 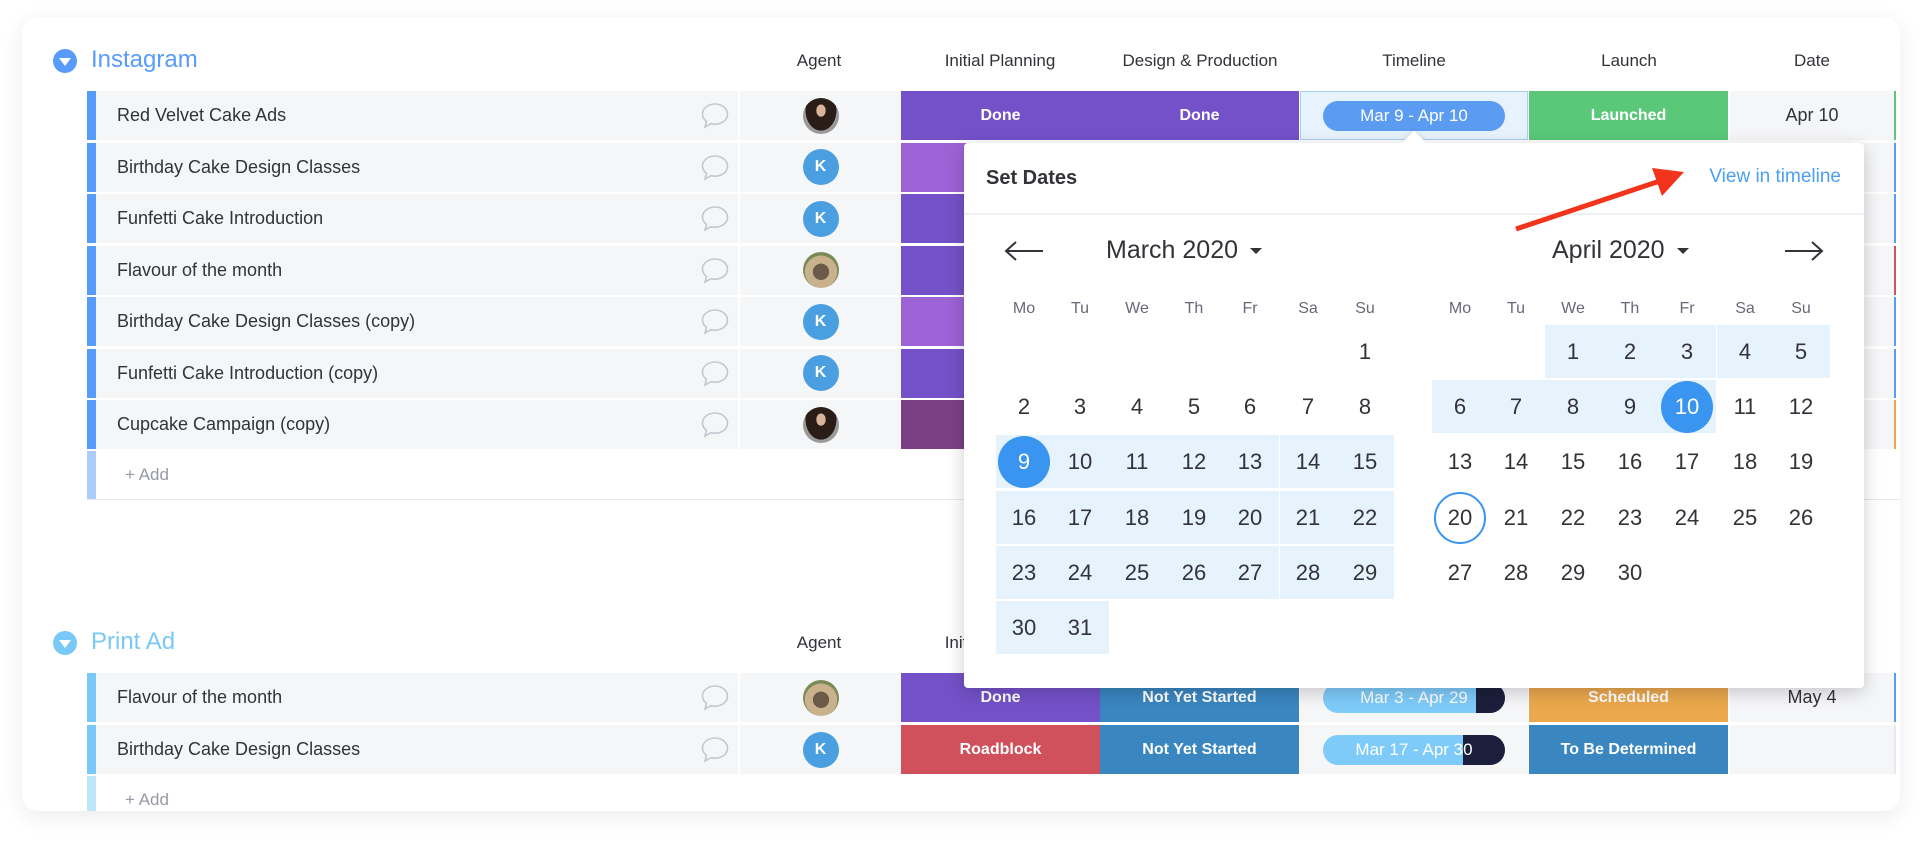 What do you see at coordinates (1137, 461) in the screenshot?
I see `calendar-day: 11` at bounding box center [1137, 461].